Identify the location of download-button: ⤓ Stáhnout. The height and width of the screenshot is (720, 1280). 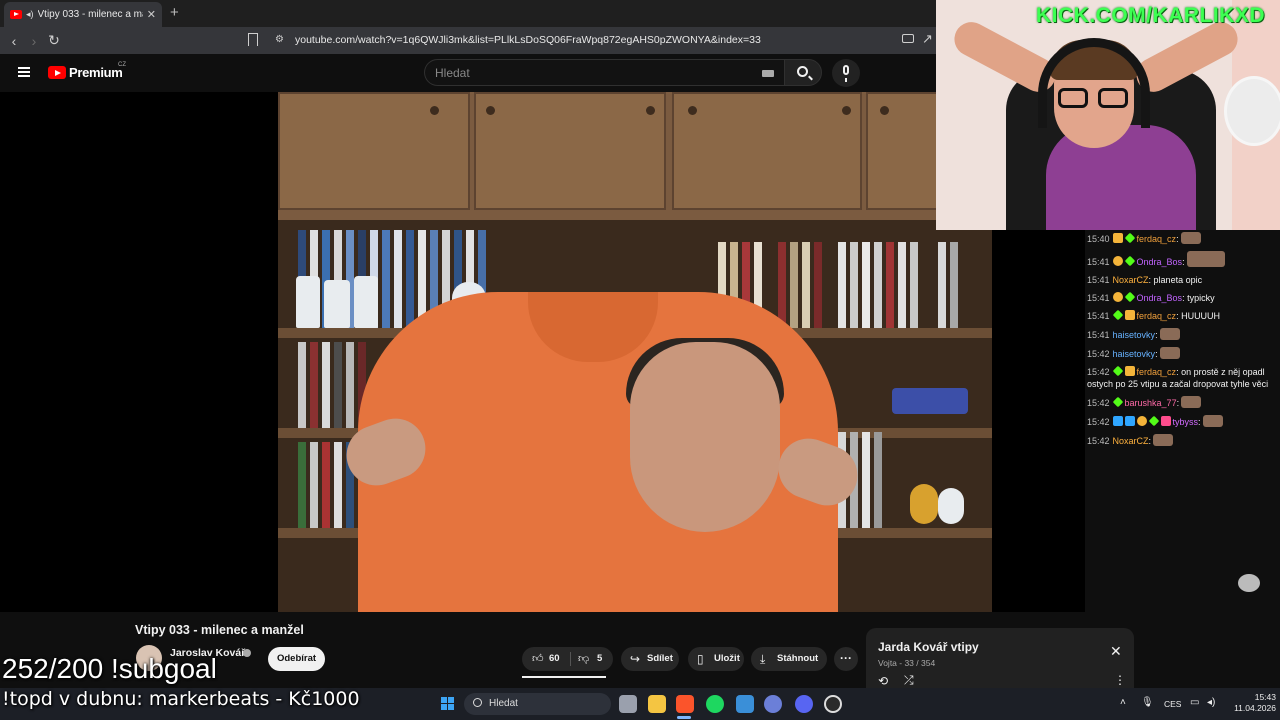
(789, 659).